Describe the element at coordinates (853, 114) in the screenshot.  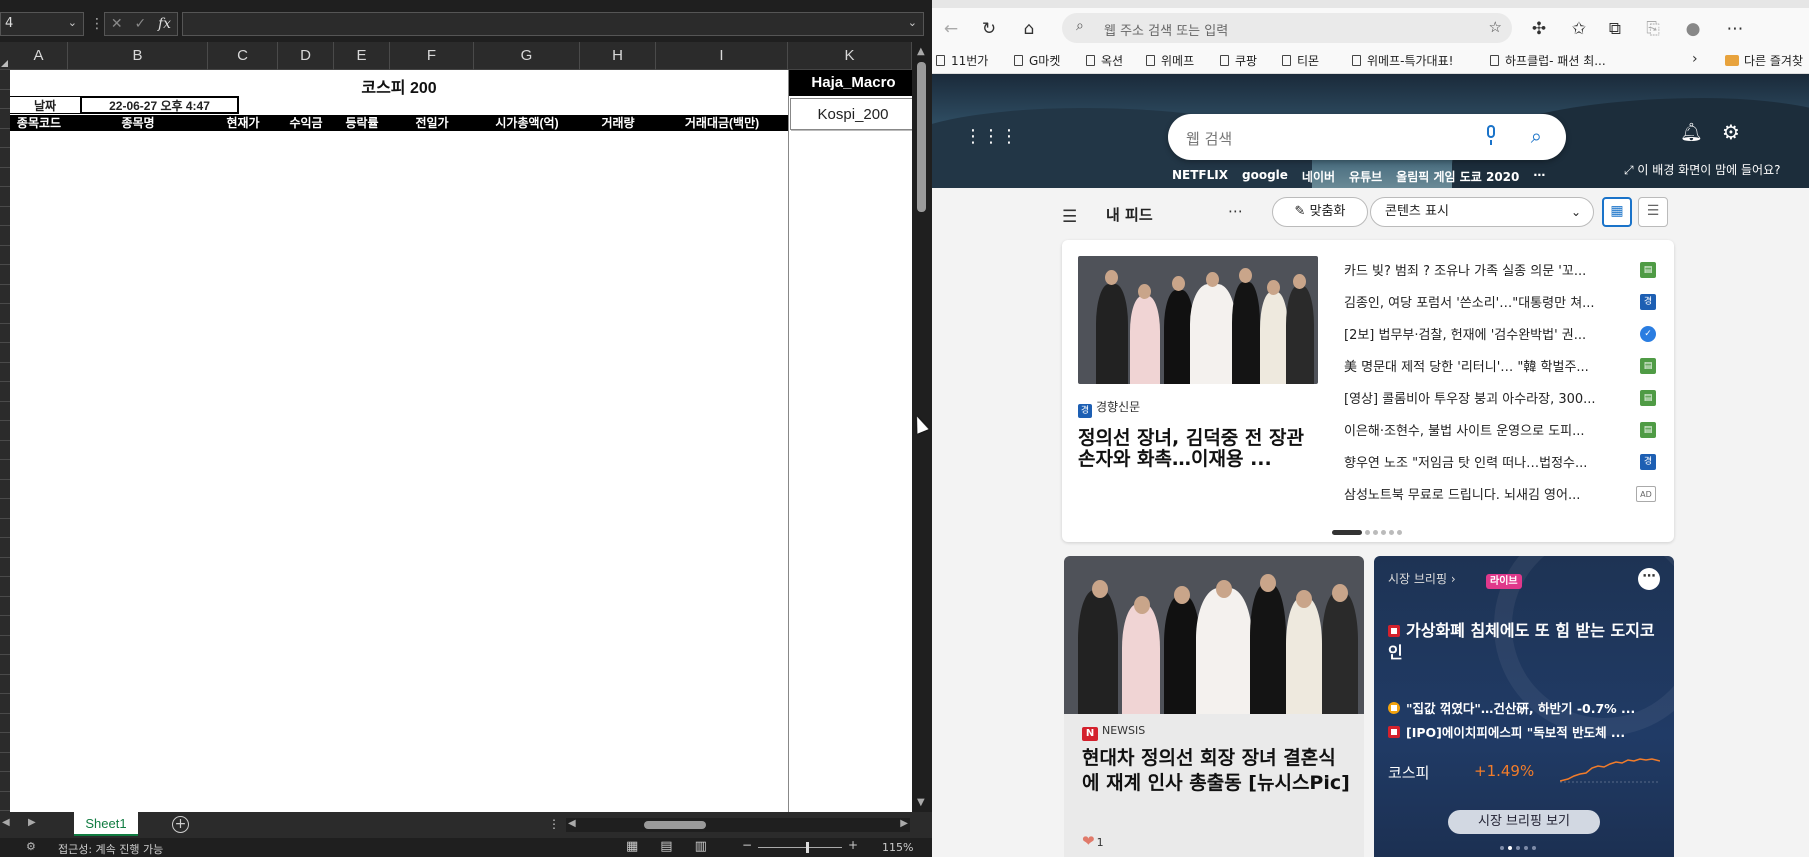
I see `kospi-200-macro-button: Kospi_200` at that location.